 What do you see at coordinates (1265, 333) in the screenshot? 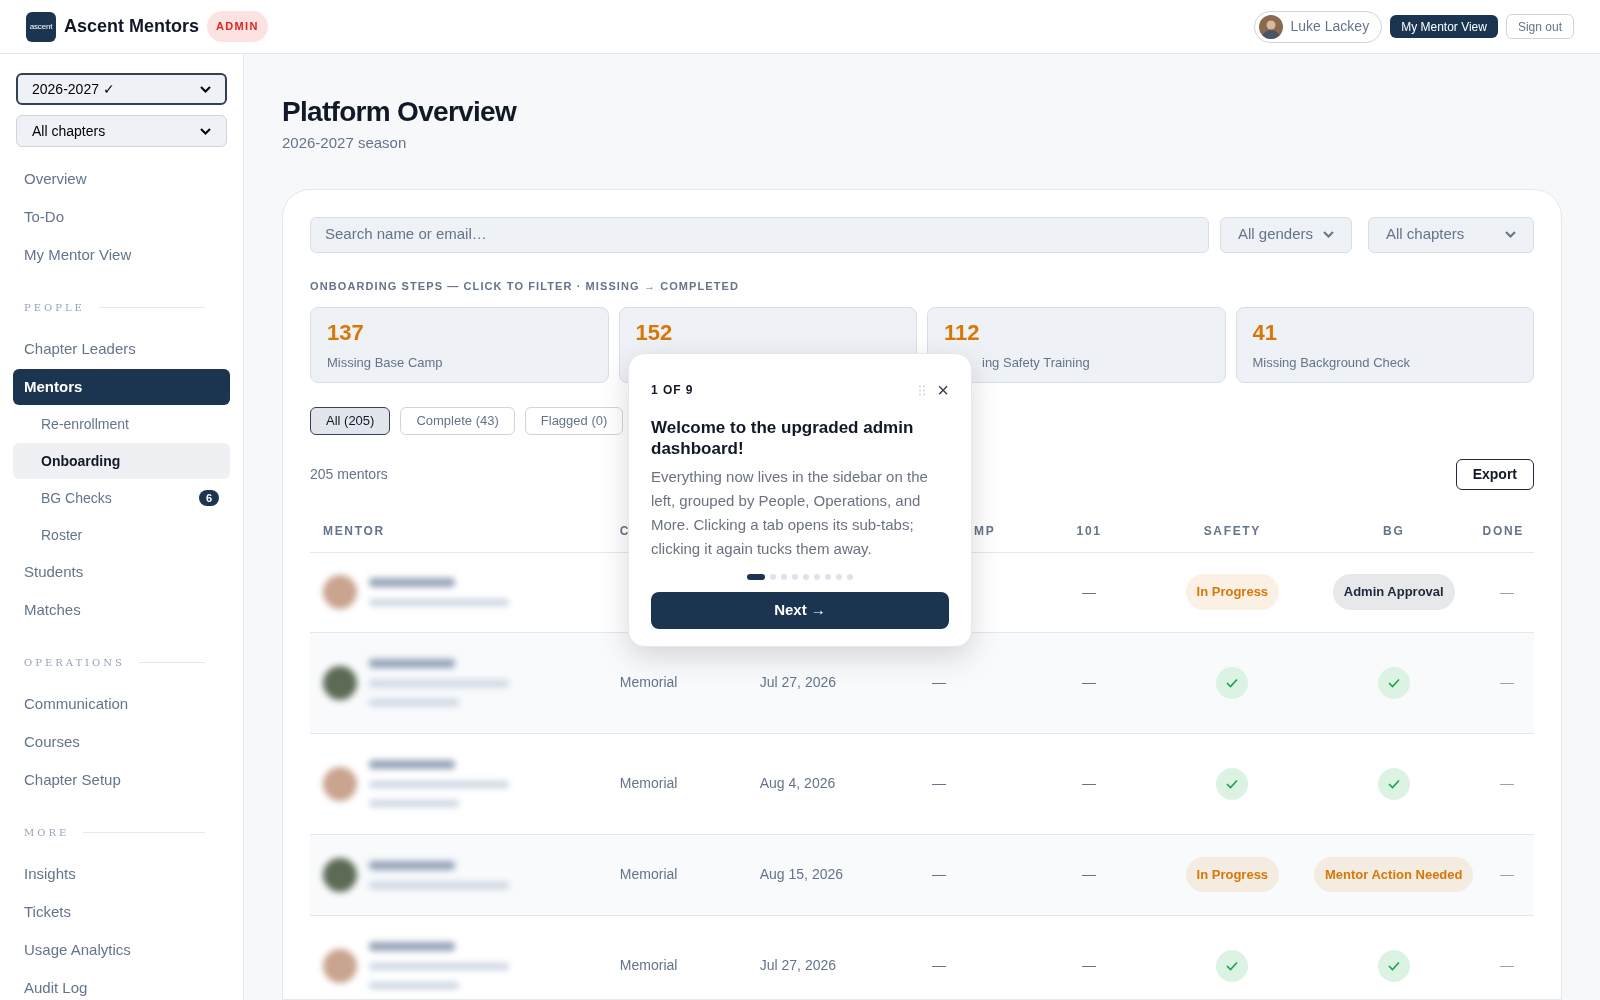
I see `step-count: 41` at bounding box center [1265, 333].